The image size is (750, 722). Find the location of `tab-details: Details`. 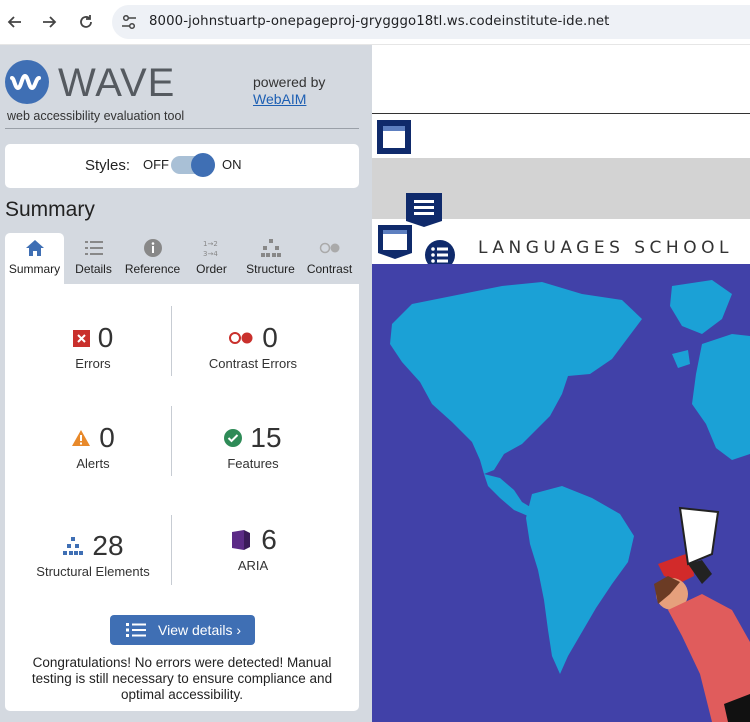

tab-details: Details is located at coordinates (93, 258).